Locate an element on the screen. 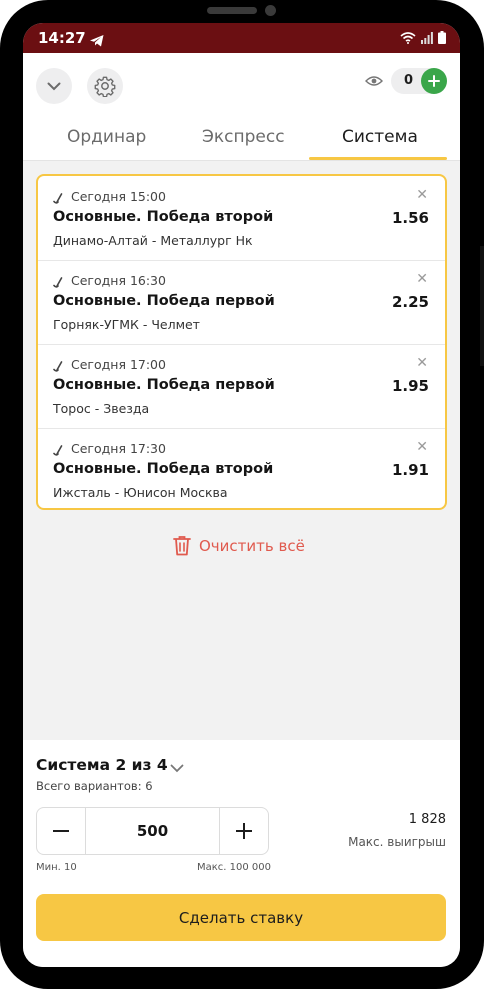 The height and width of the screenshot is (989, 484). eye-icon is located at coordinates (374, 81).